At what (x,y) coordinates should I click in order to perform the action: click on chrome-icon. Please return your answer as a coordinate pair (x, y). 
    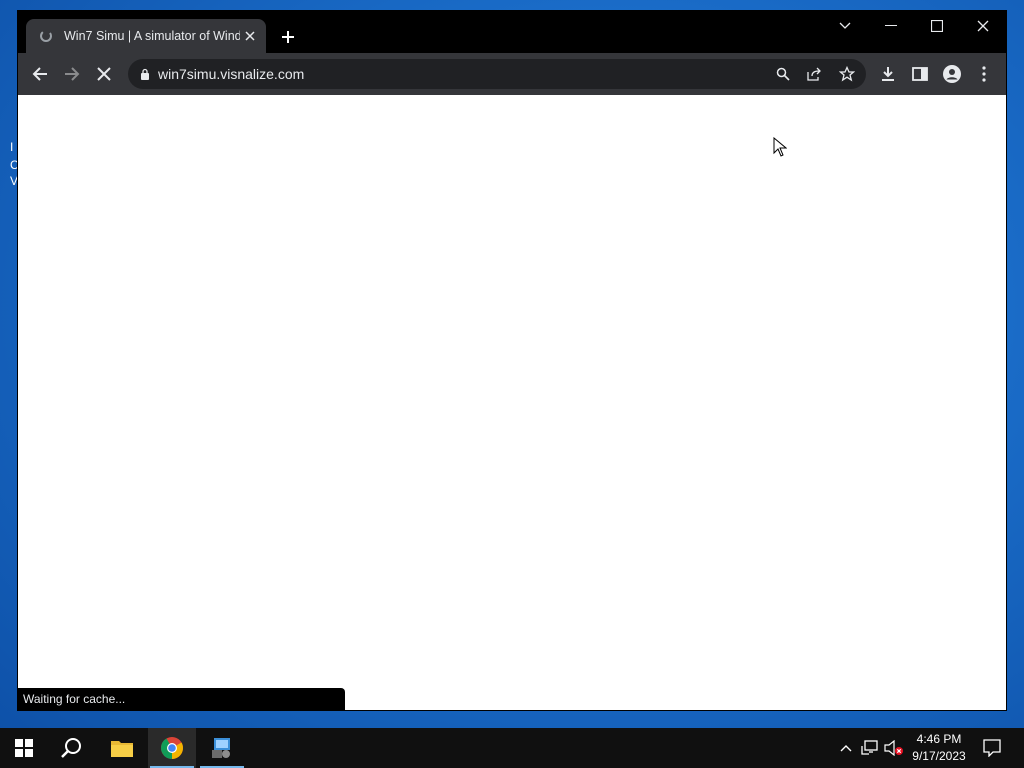
    Looking at the image, I should click on (172, 748).